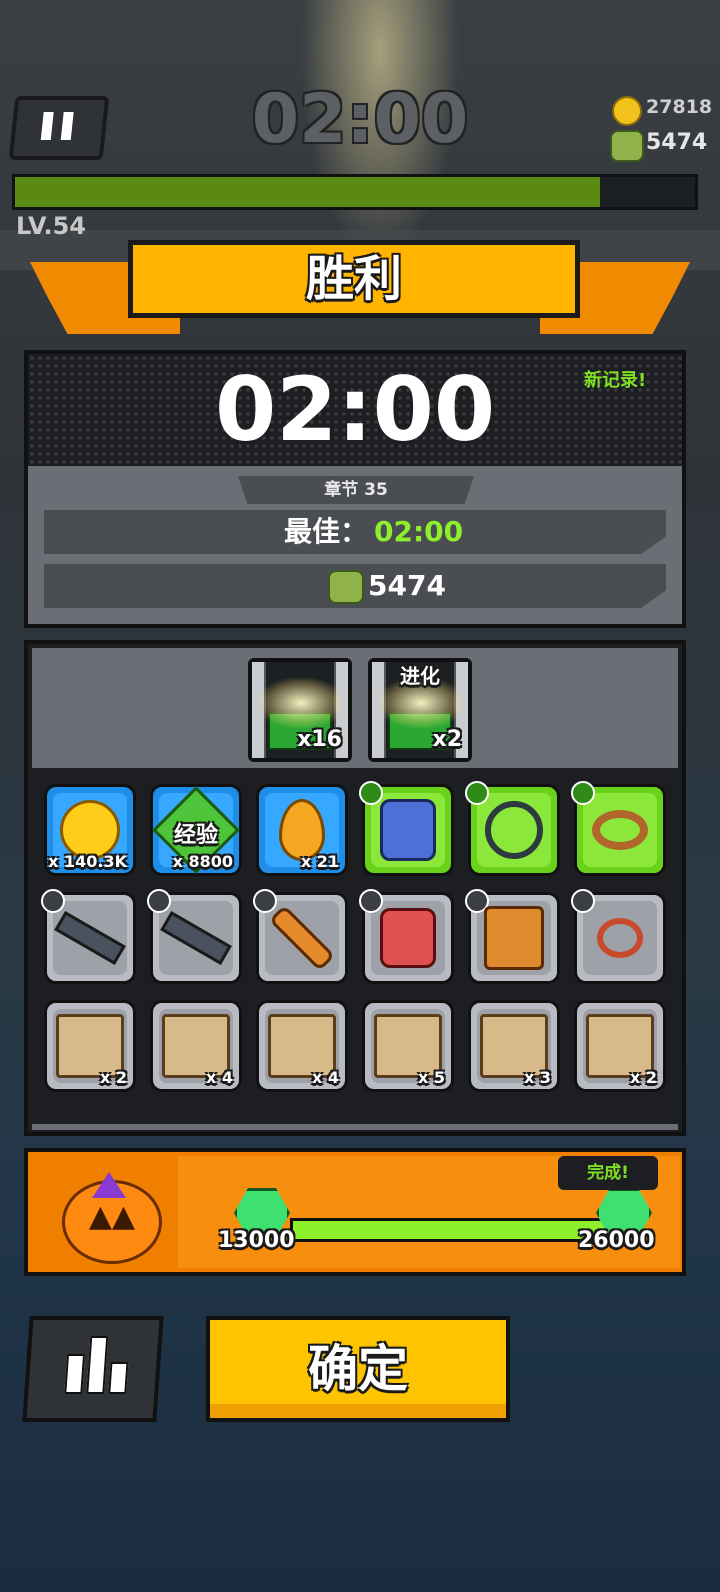  I want to click on victory-title: 胜利, so click(353, 279).